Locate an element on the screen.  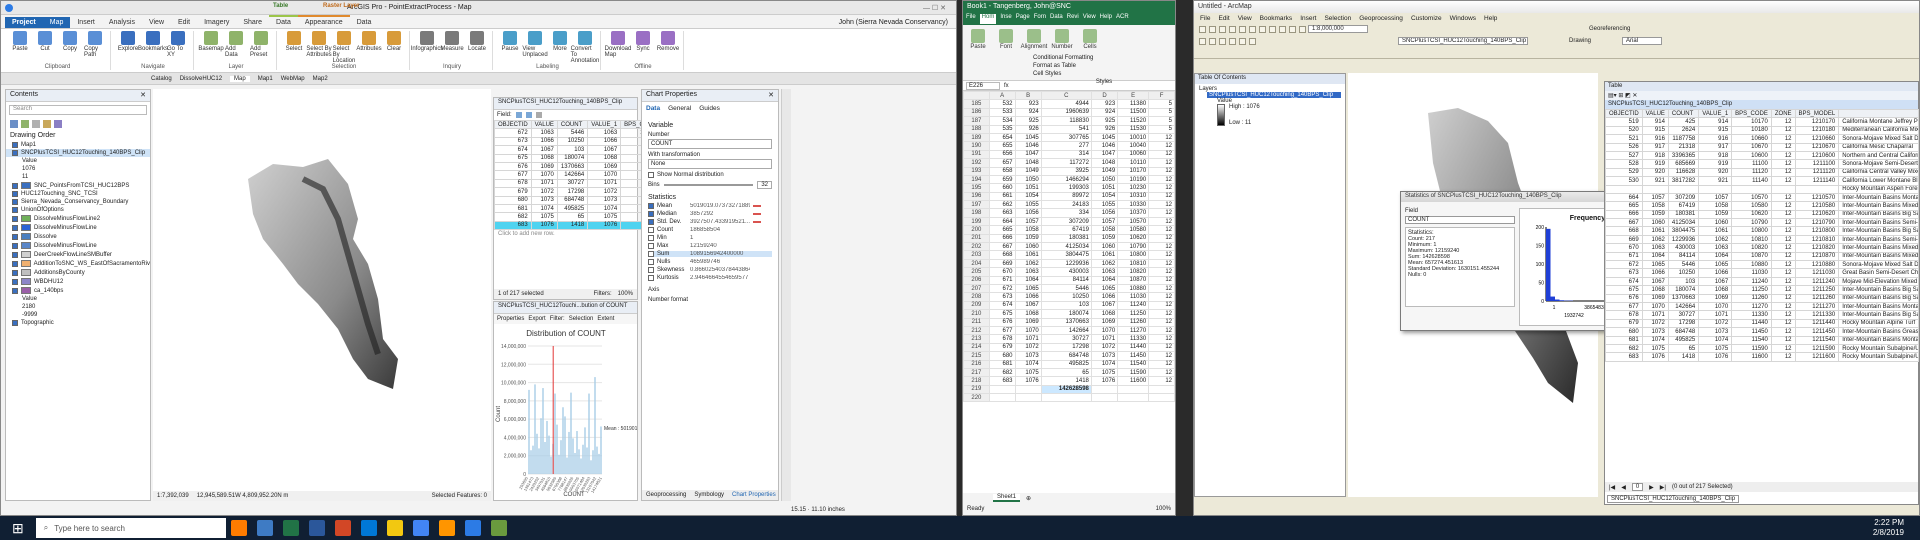
excel-cell: 11250 is located at coordinates (1133, 314).